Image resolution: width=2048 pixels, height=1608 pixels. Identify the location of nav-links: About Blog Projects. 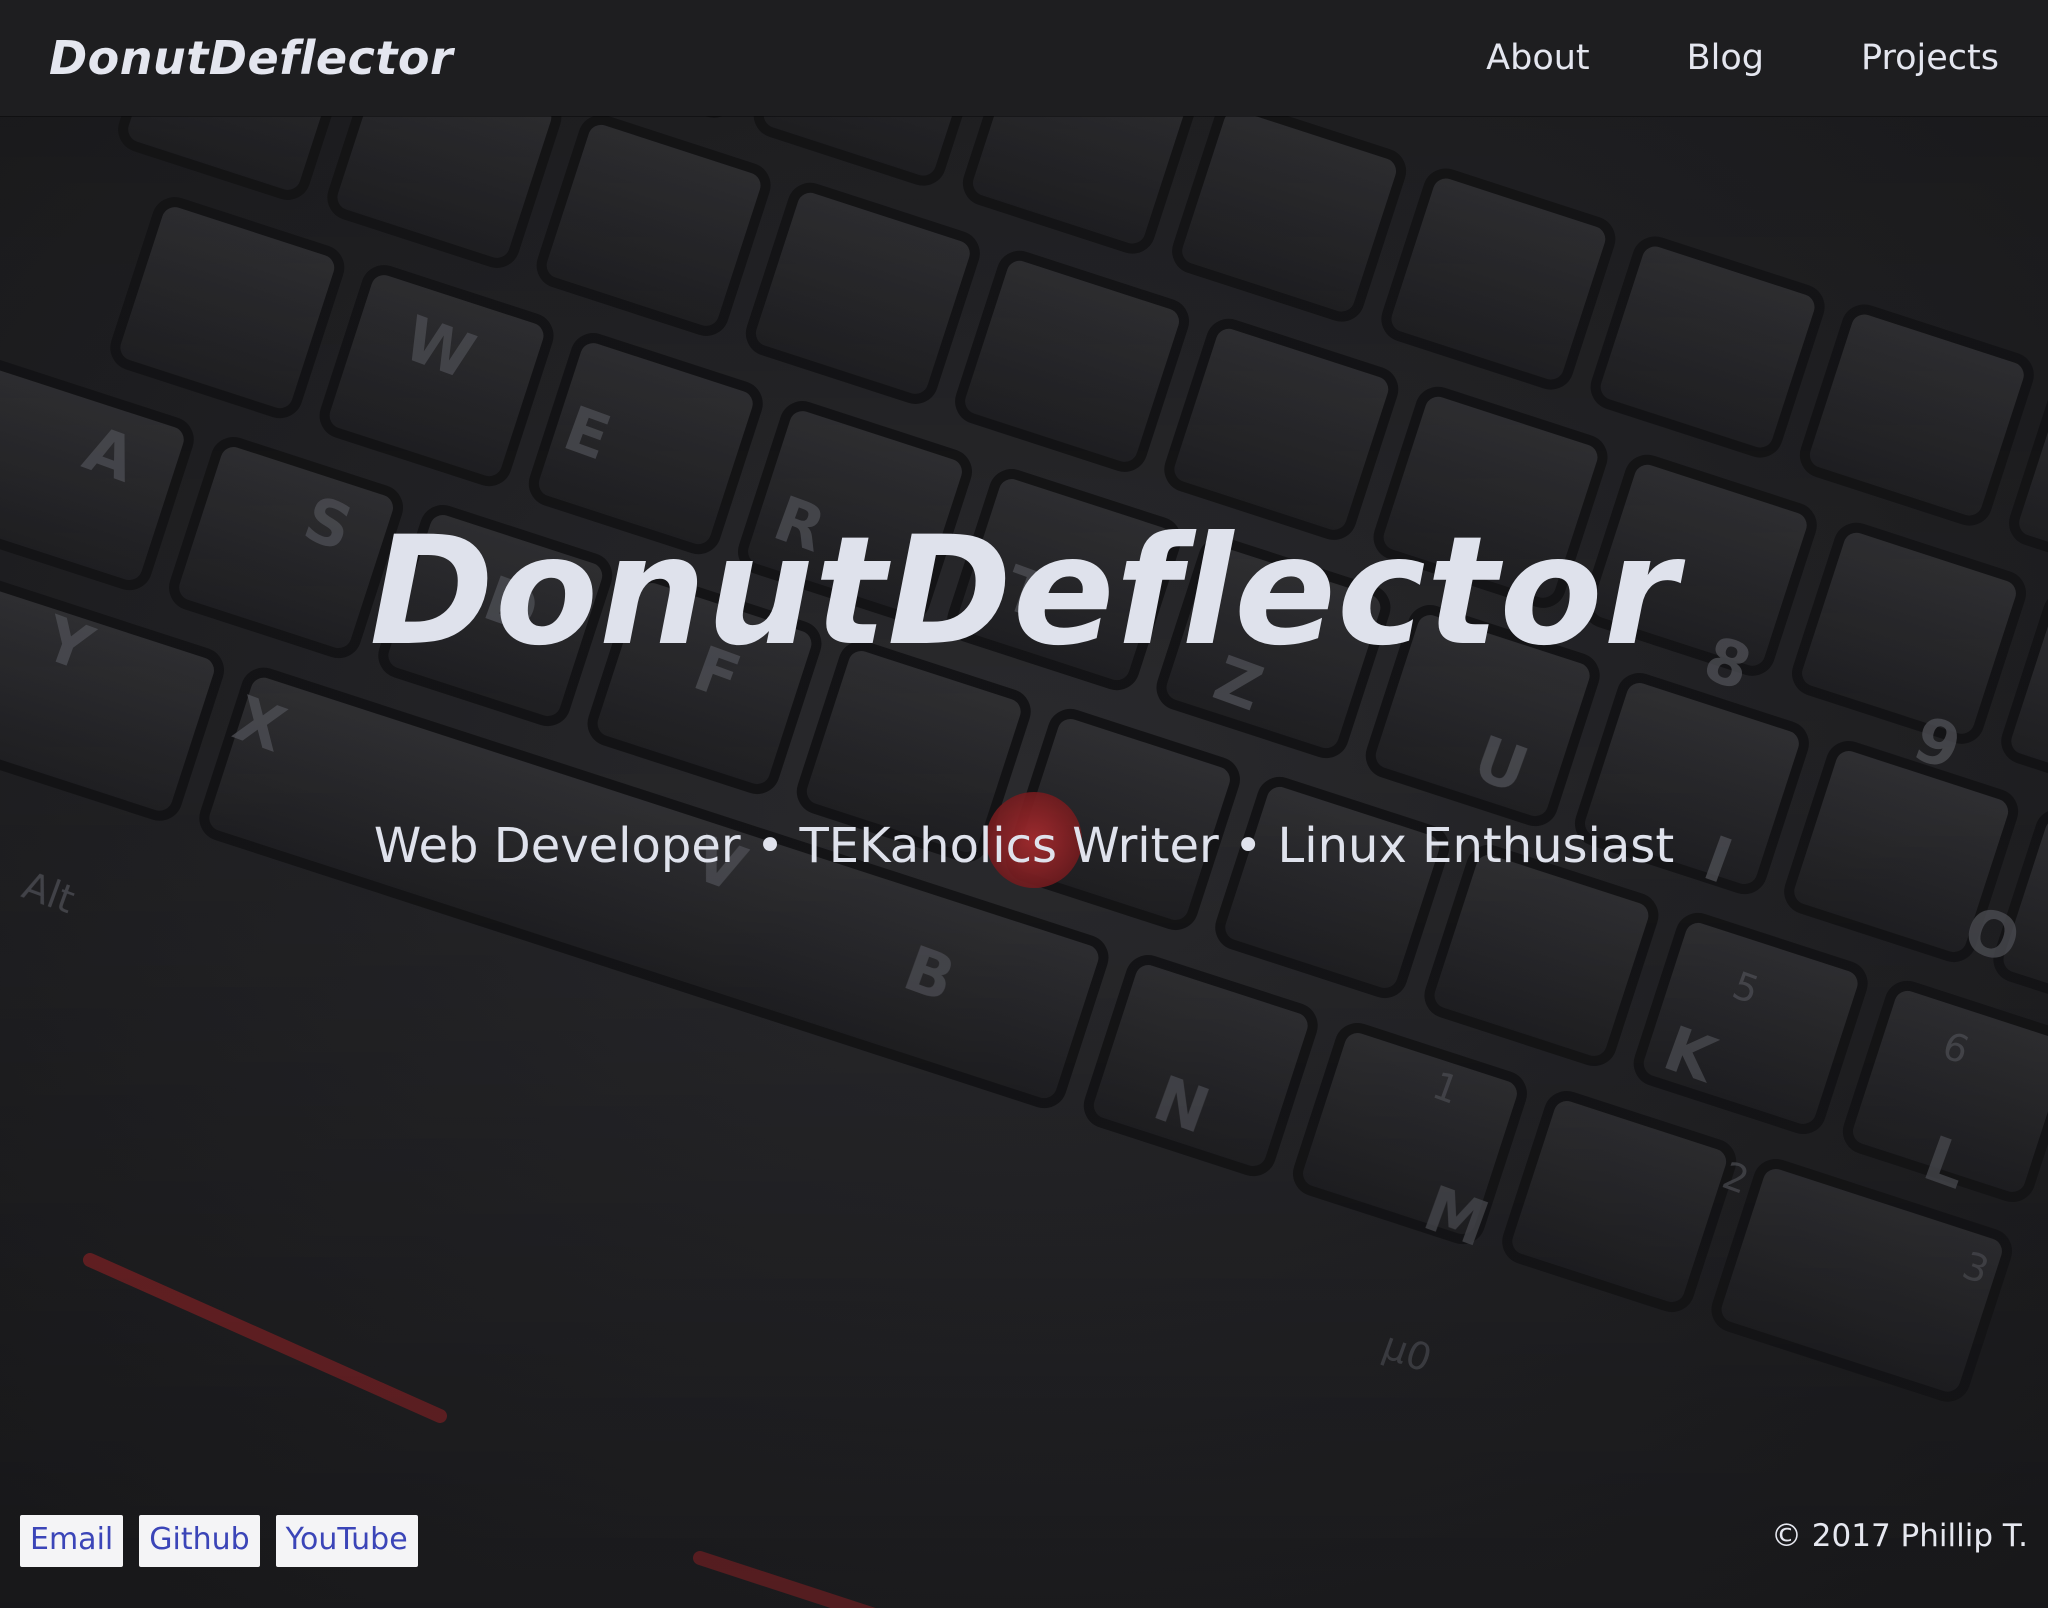
(1742, 58).